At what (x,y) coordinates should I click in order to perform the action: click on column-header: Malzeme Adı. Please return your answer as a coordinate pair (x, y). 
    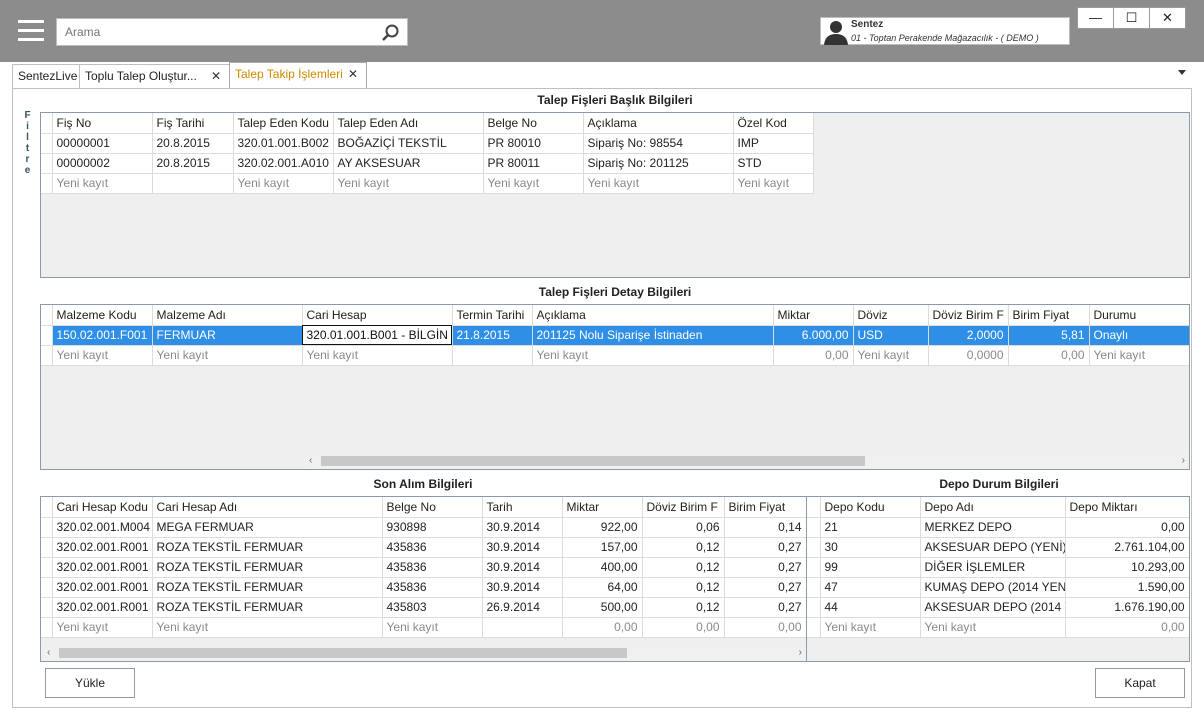
    Looking at the image, I should click on (227, 315).